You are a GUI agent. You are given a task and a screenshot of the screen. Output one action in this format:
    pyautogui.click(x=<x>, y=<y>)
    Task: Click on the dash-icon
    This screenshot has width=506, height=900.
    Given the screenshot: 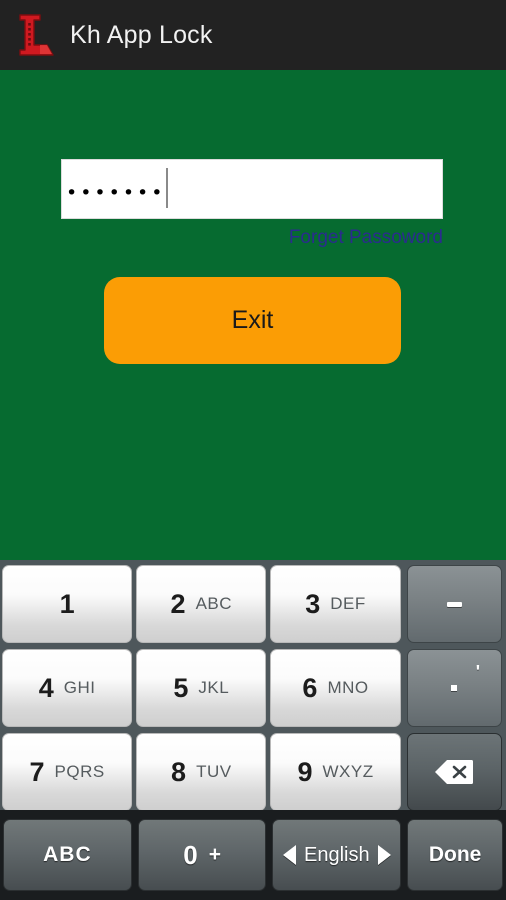 What is the action you would take?
    pyautogui.click(x=454, y=604)
    